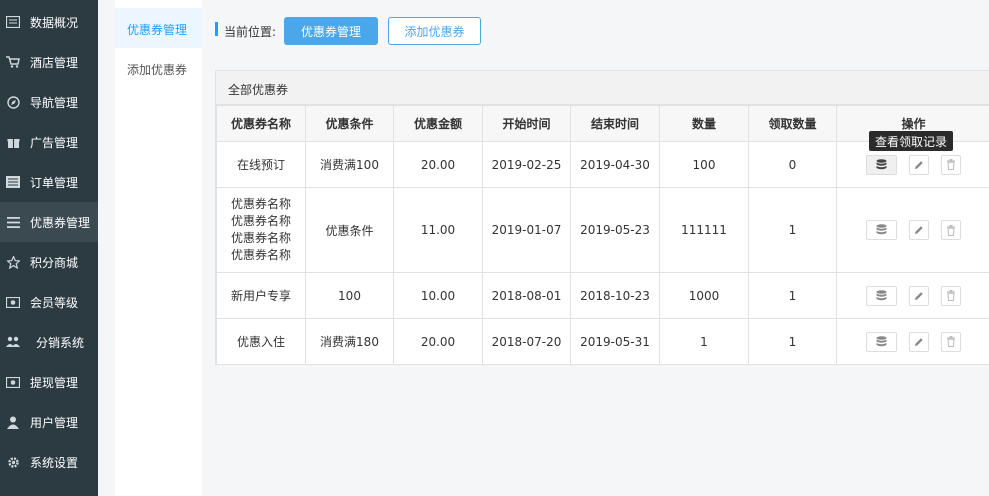 This screenshot has height=496, width=989. Describe the element at coordinates (704, 164) in the screenshot. I see `cell-quantity: 100` at that location.